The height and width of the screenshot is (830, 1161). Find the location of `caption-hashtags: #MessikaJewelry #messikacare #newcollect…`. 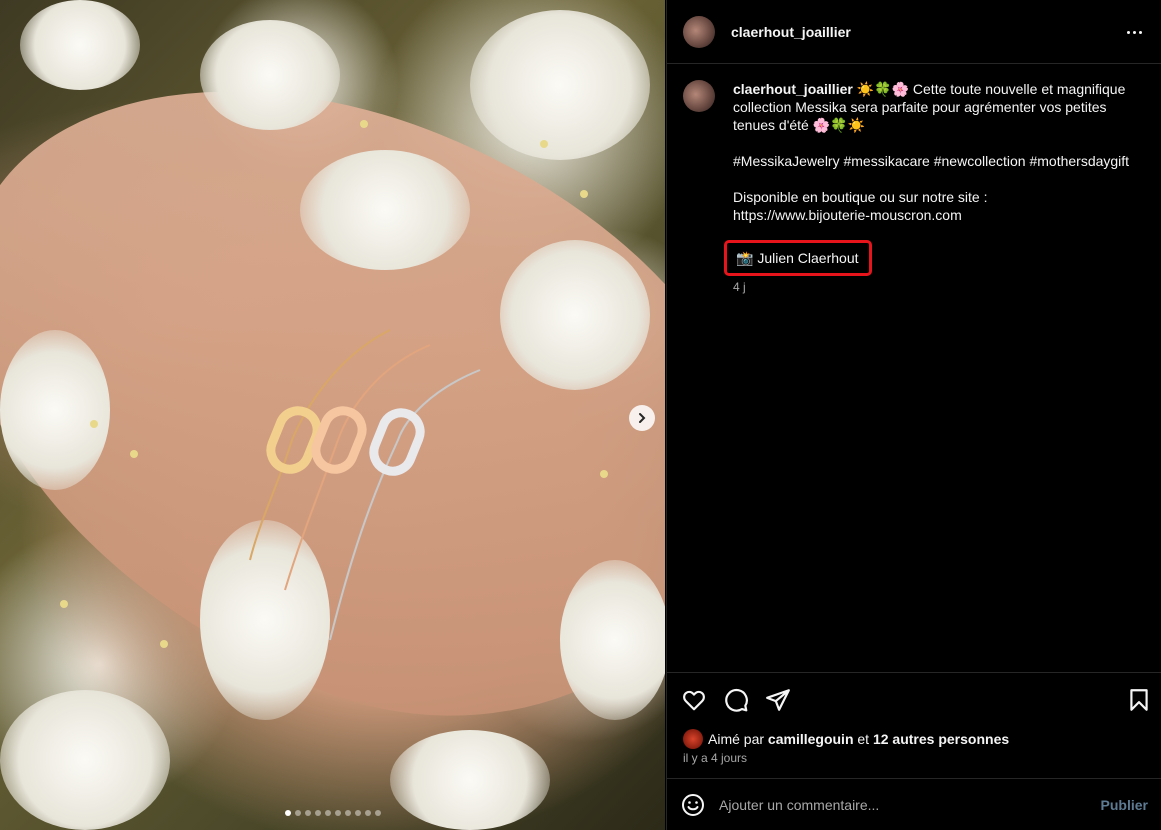

caption-hashtags: #MessikaJewelry #messikacare #newcollect… is located at coordinates (933, 161).